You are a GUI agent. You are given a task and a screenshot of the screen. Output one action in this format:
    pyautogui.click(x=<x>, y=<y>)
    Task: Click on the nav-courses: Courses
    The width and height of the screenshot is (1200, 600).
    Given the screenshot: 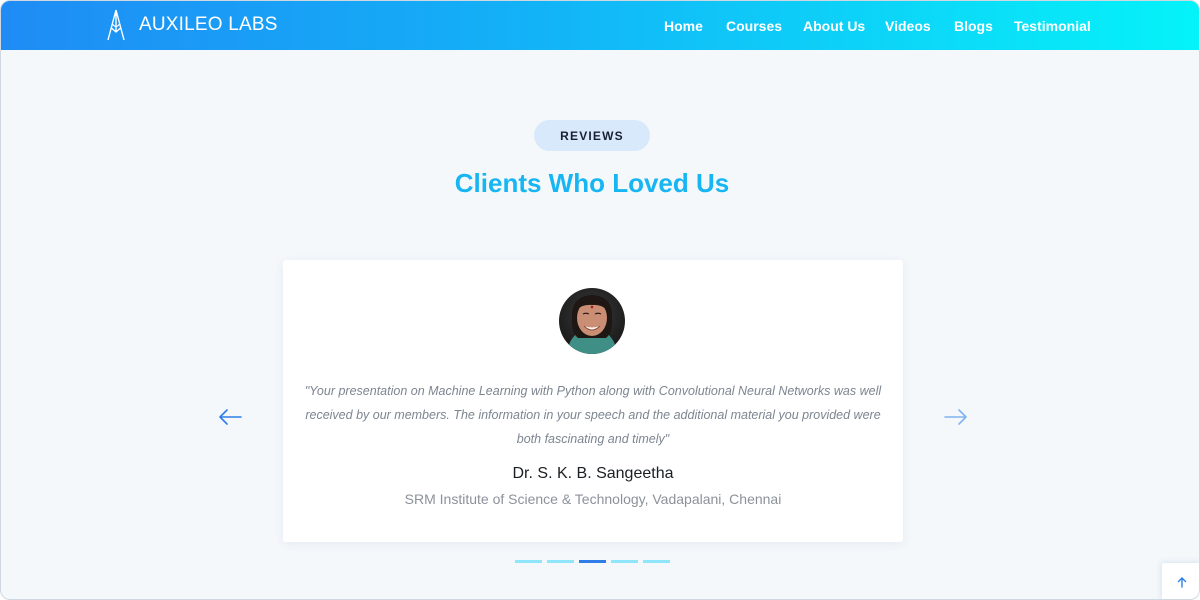 What is the action you would take?
    pyautogui.click(x=754, y=26)
    